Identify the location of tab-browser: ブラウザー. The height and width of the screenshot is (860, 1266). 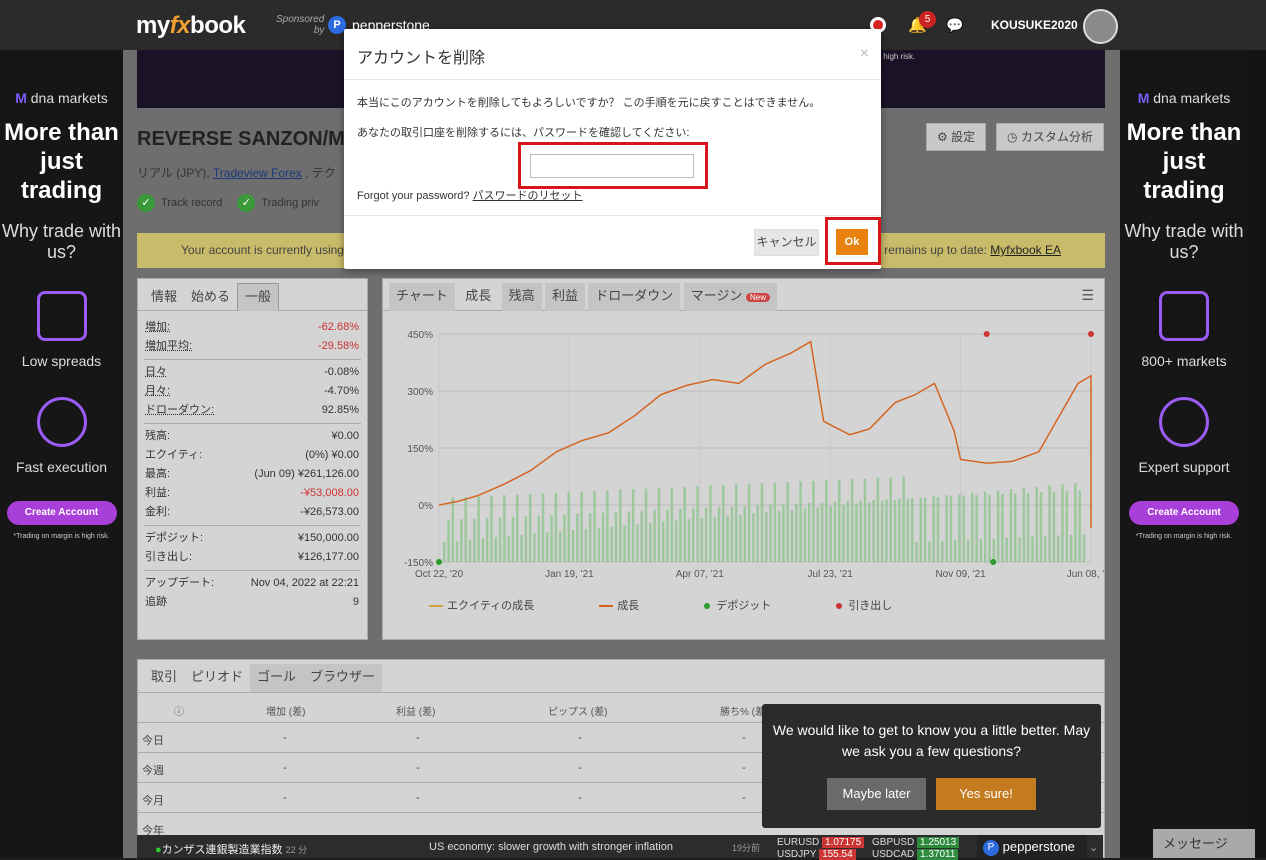
(343, 678).